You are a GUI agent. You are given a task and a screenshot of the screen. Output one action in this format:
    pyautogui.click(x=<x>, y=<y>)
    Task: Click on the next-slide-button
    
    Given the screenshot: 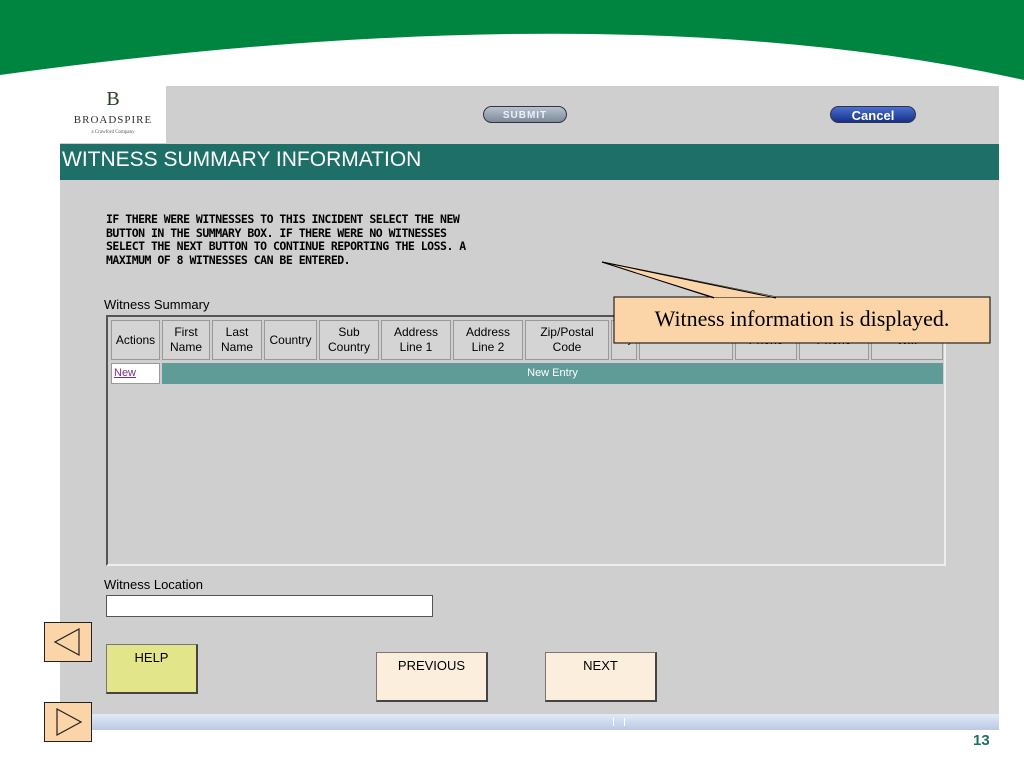 What is the action you would take?
    pyautogui.click(x=68, y=722)
    